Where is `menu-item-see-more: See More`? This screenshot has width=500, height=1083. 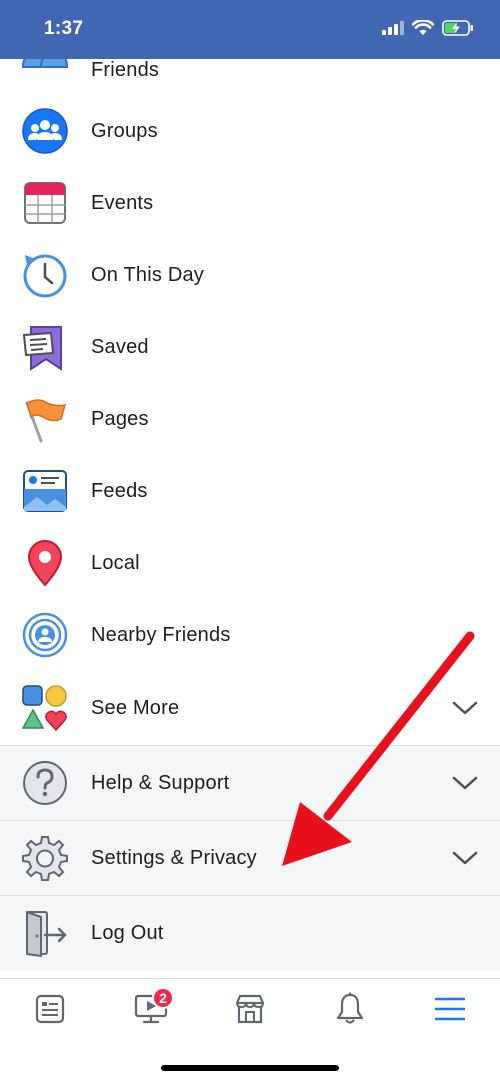
menu-item-see-more: See More is located at coordinates (250, 708).